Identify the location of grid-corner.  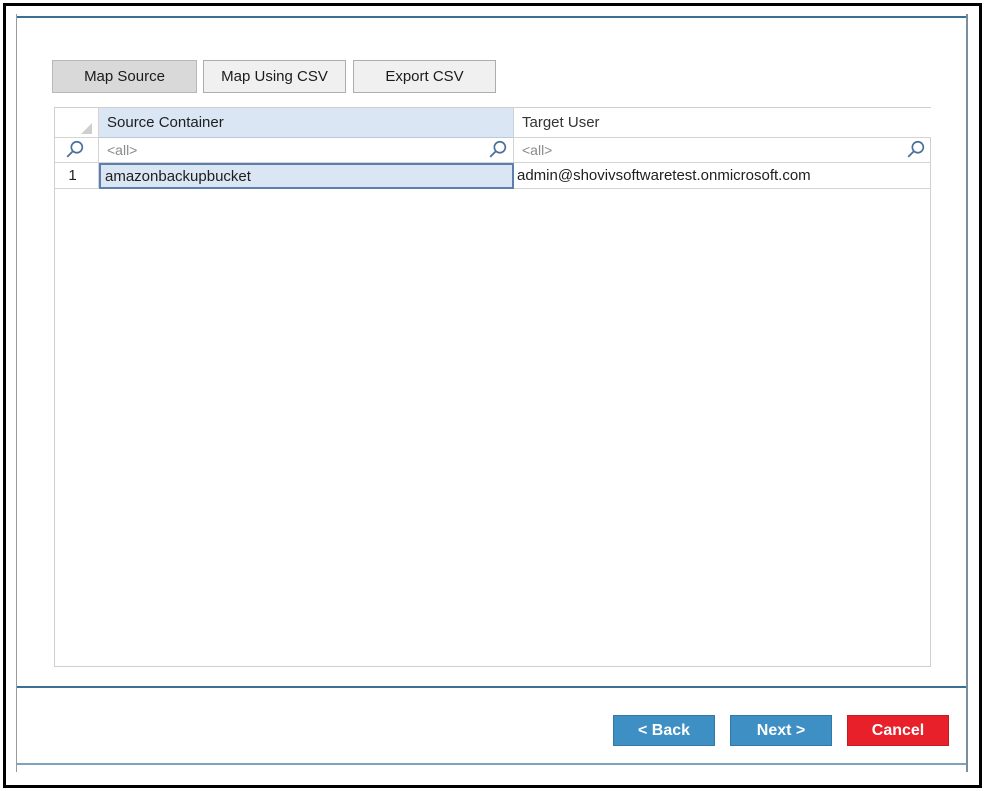
(77, 123).